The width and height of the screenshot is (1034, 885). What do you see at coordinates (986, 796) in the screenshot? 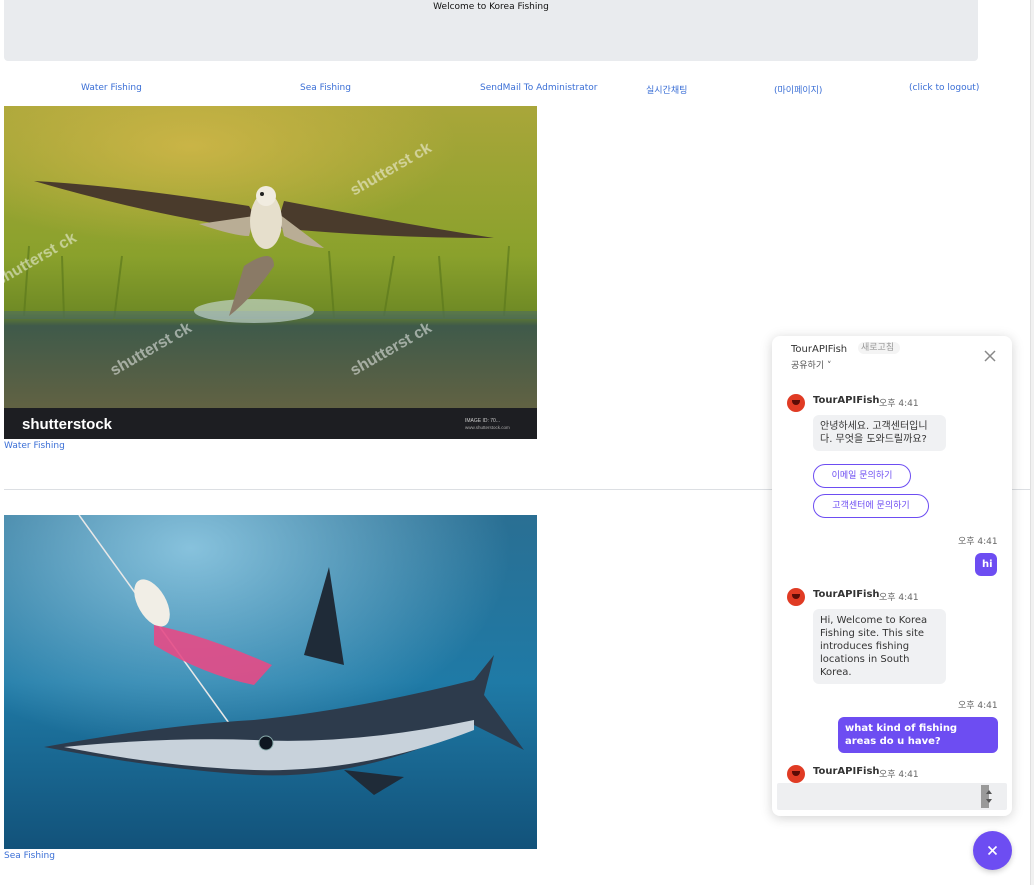
I see `chat-input-scrollbar` at bounding box center [986, 796].